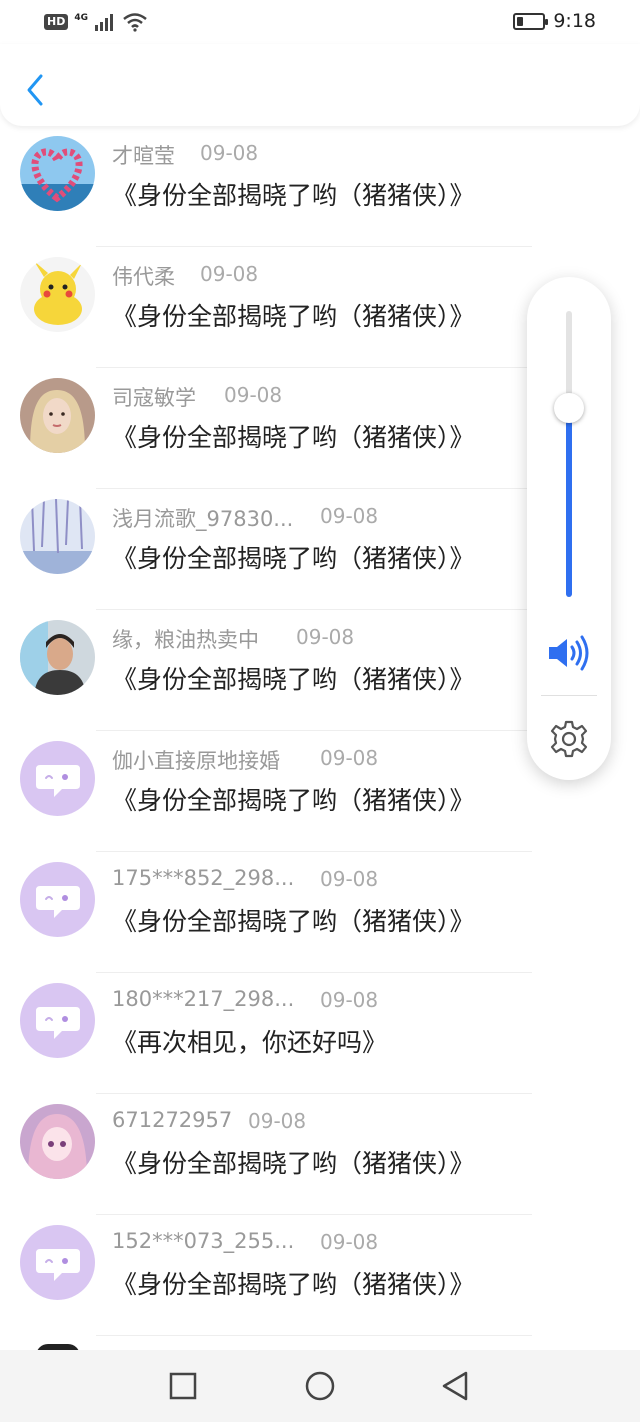 This screenshot has width=640, height=1422. I want to click on speaker-icon, so click(569, 653).